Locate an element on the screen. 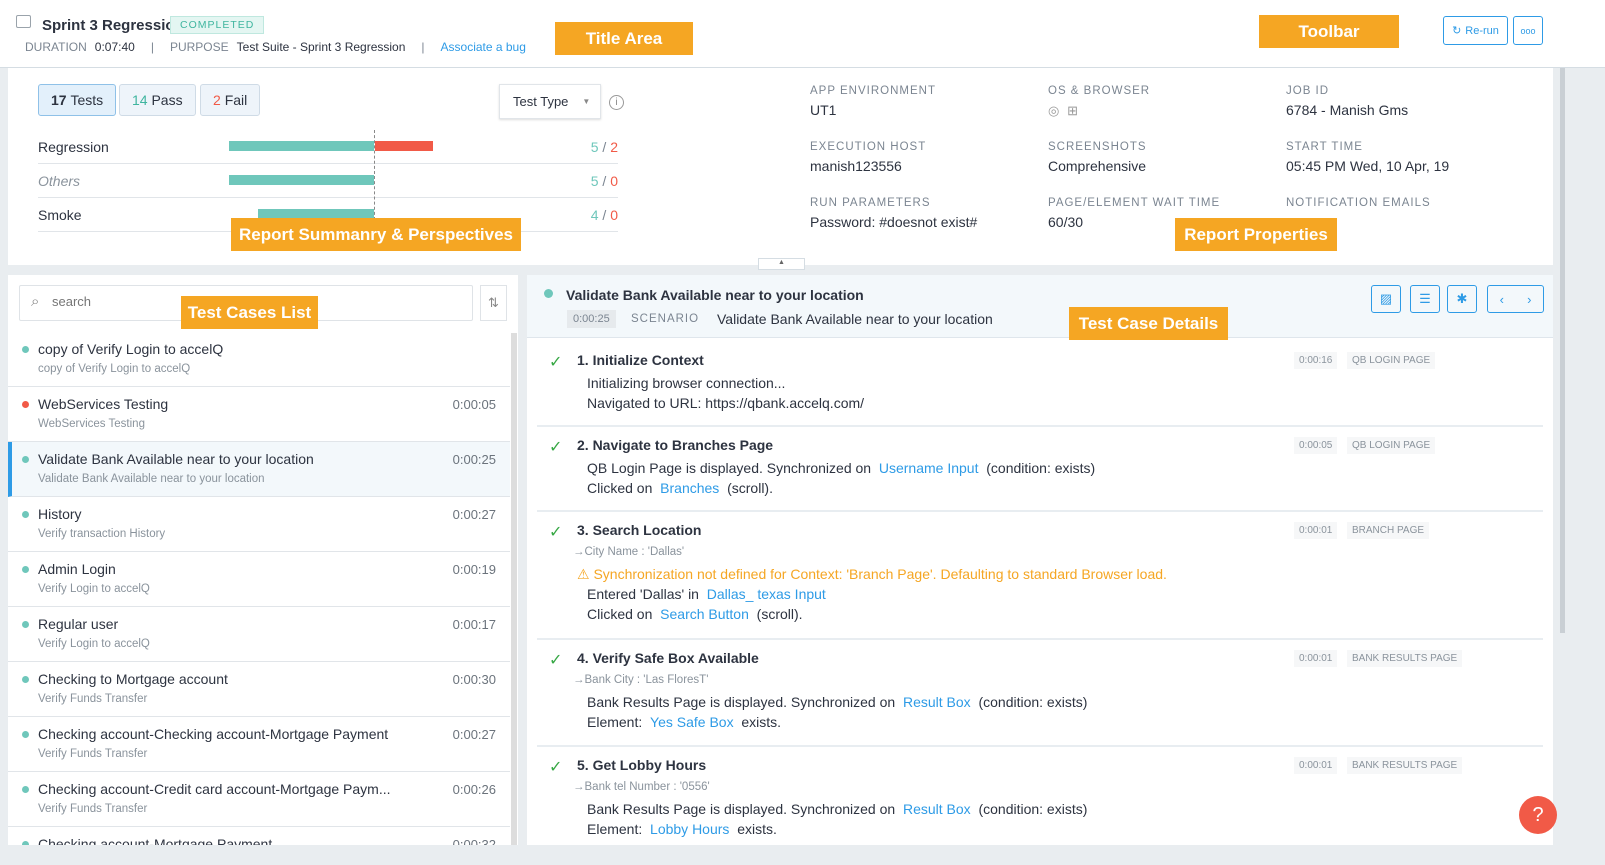  property-label: APP ENVIRONMENT is located at coordinates (873, 91).